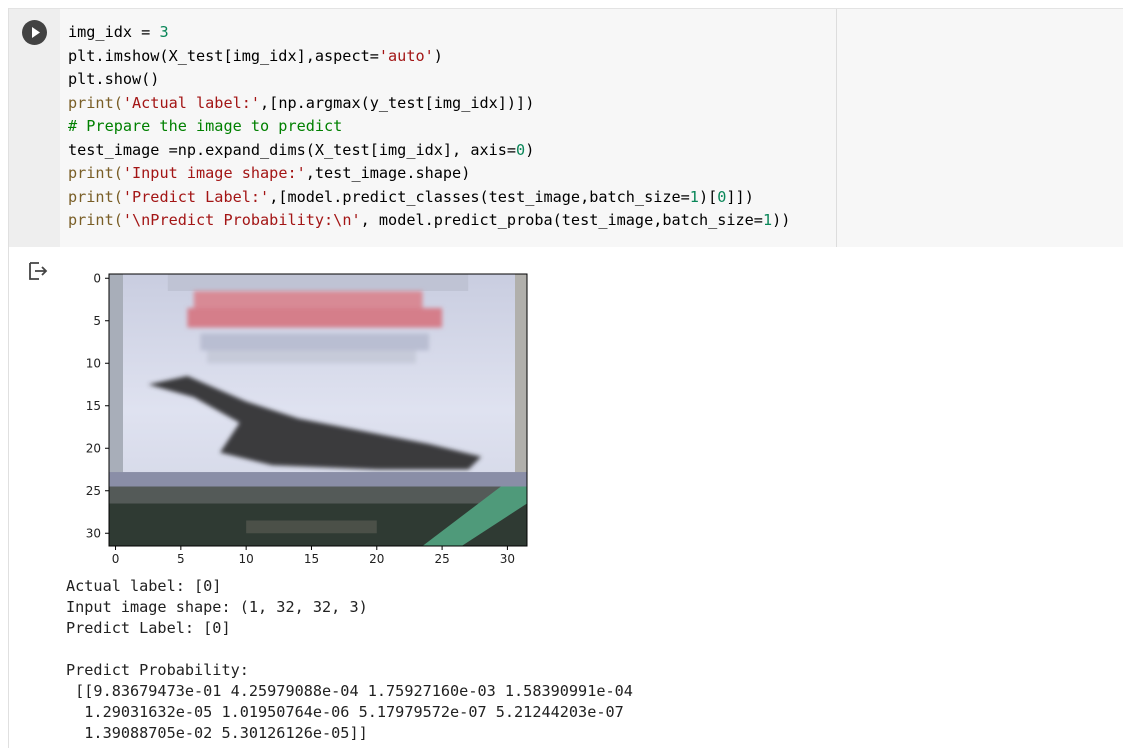 The width and height of the screenshot is (1123, 748). Describe the element at coordinates (318, 410) in the screenshot. I see `plotted-image` at that location.